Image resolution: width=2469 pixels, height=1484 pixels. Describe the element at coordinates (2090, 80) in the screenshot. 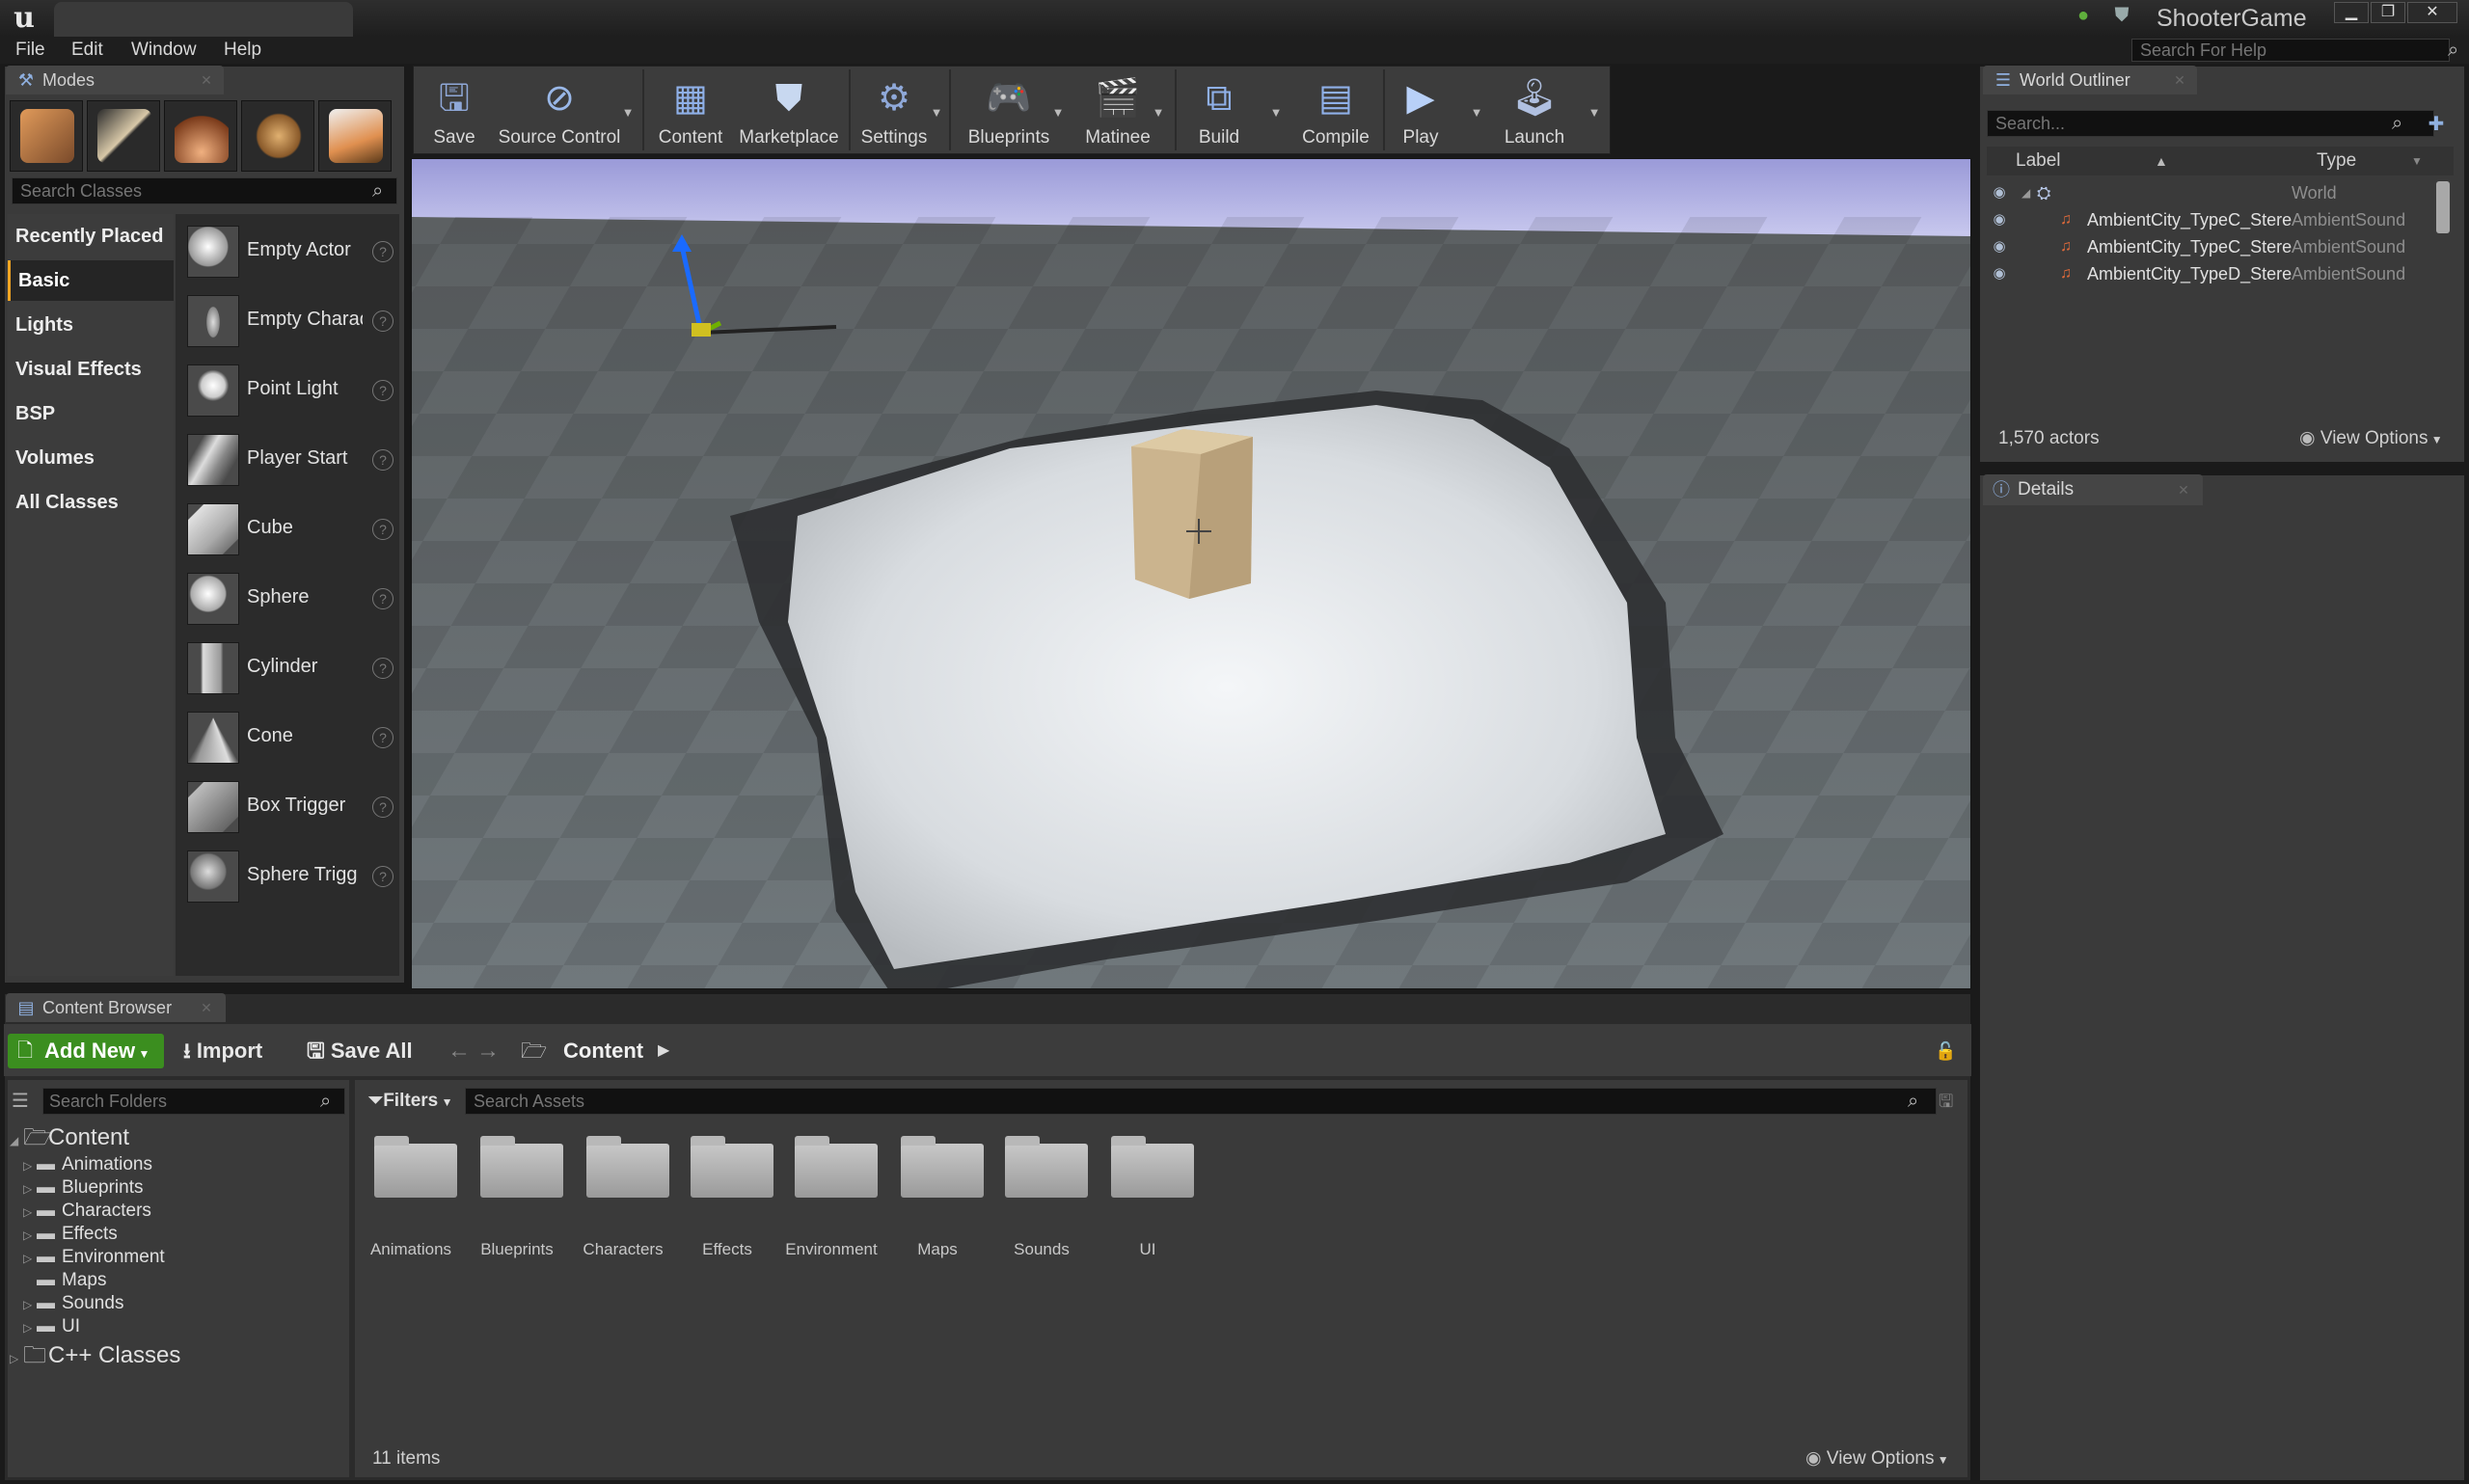

I see `world-outliner-tab: ☰ World Outliner ✕` at that location.